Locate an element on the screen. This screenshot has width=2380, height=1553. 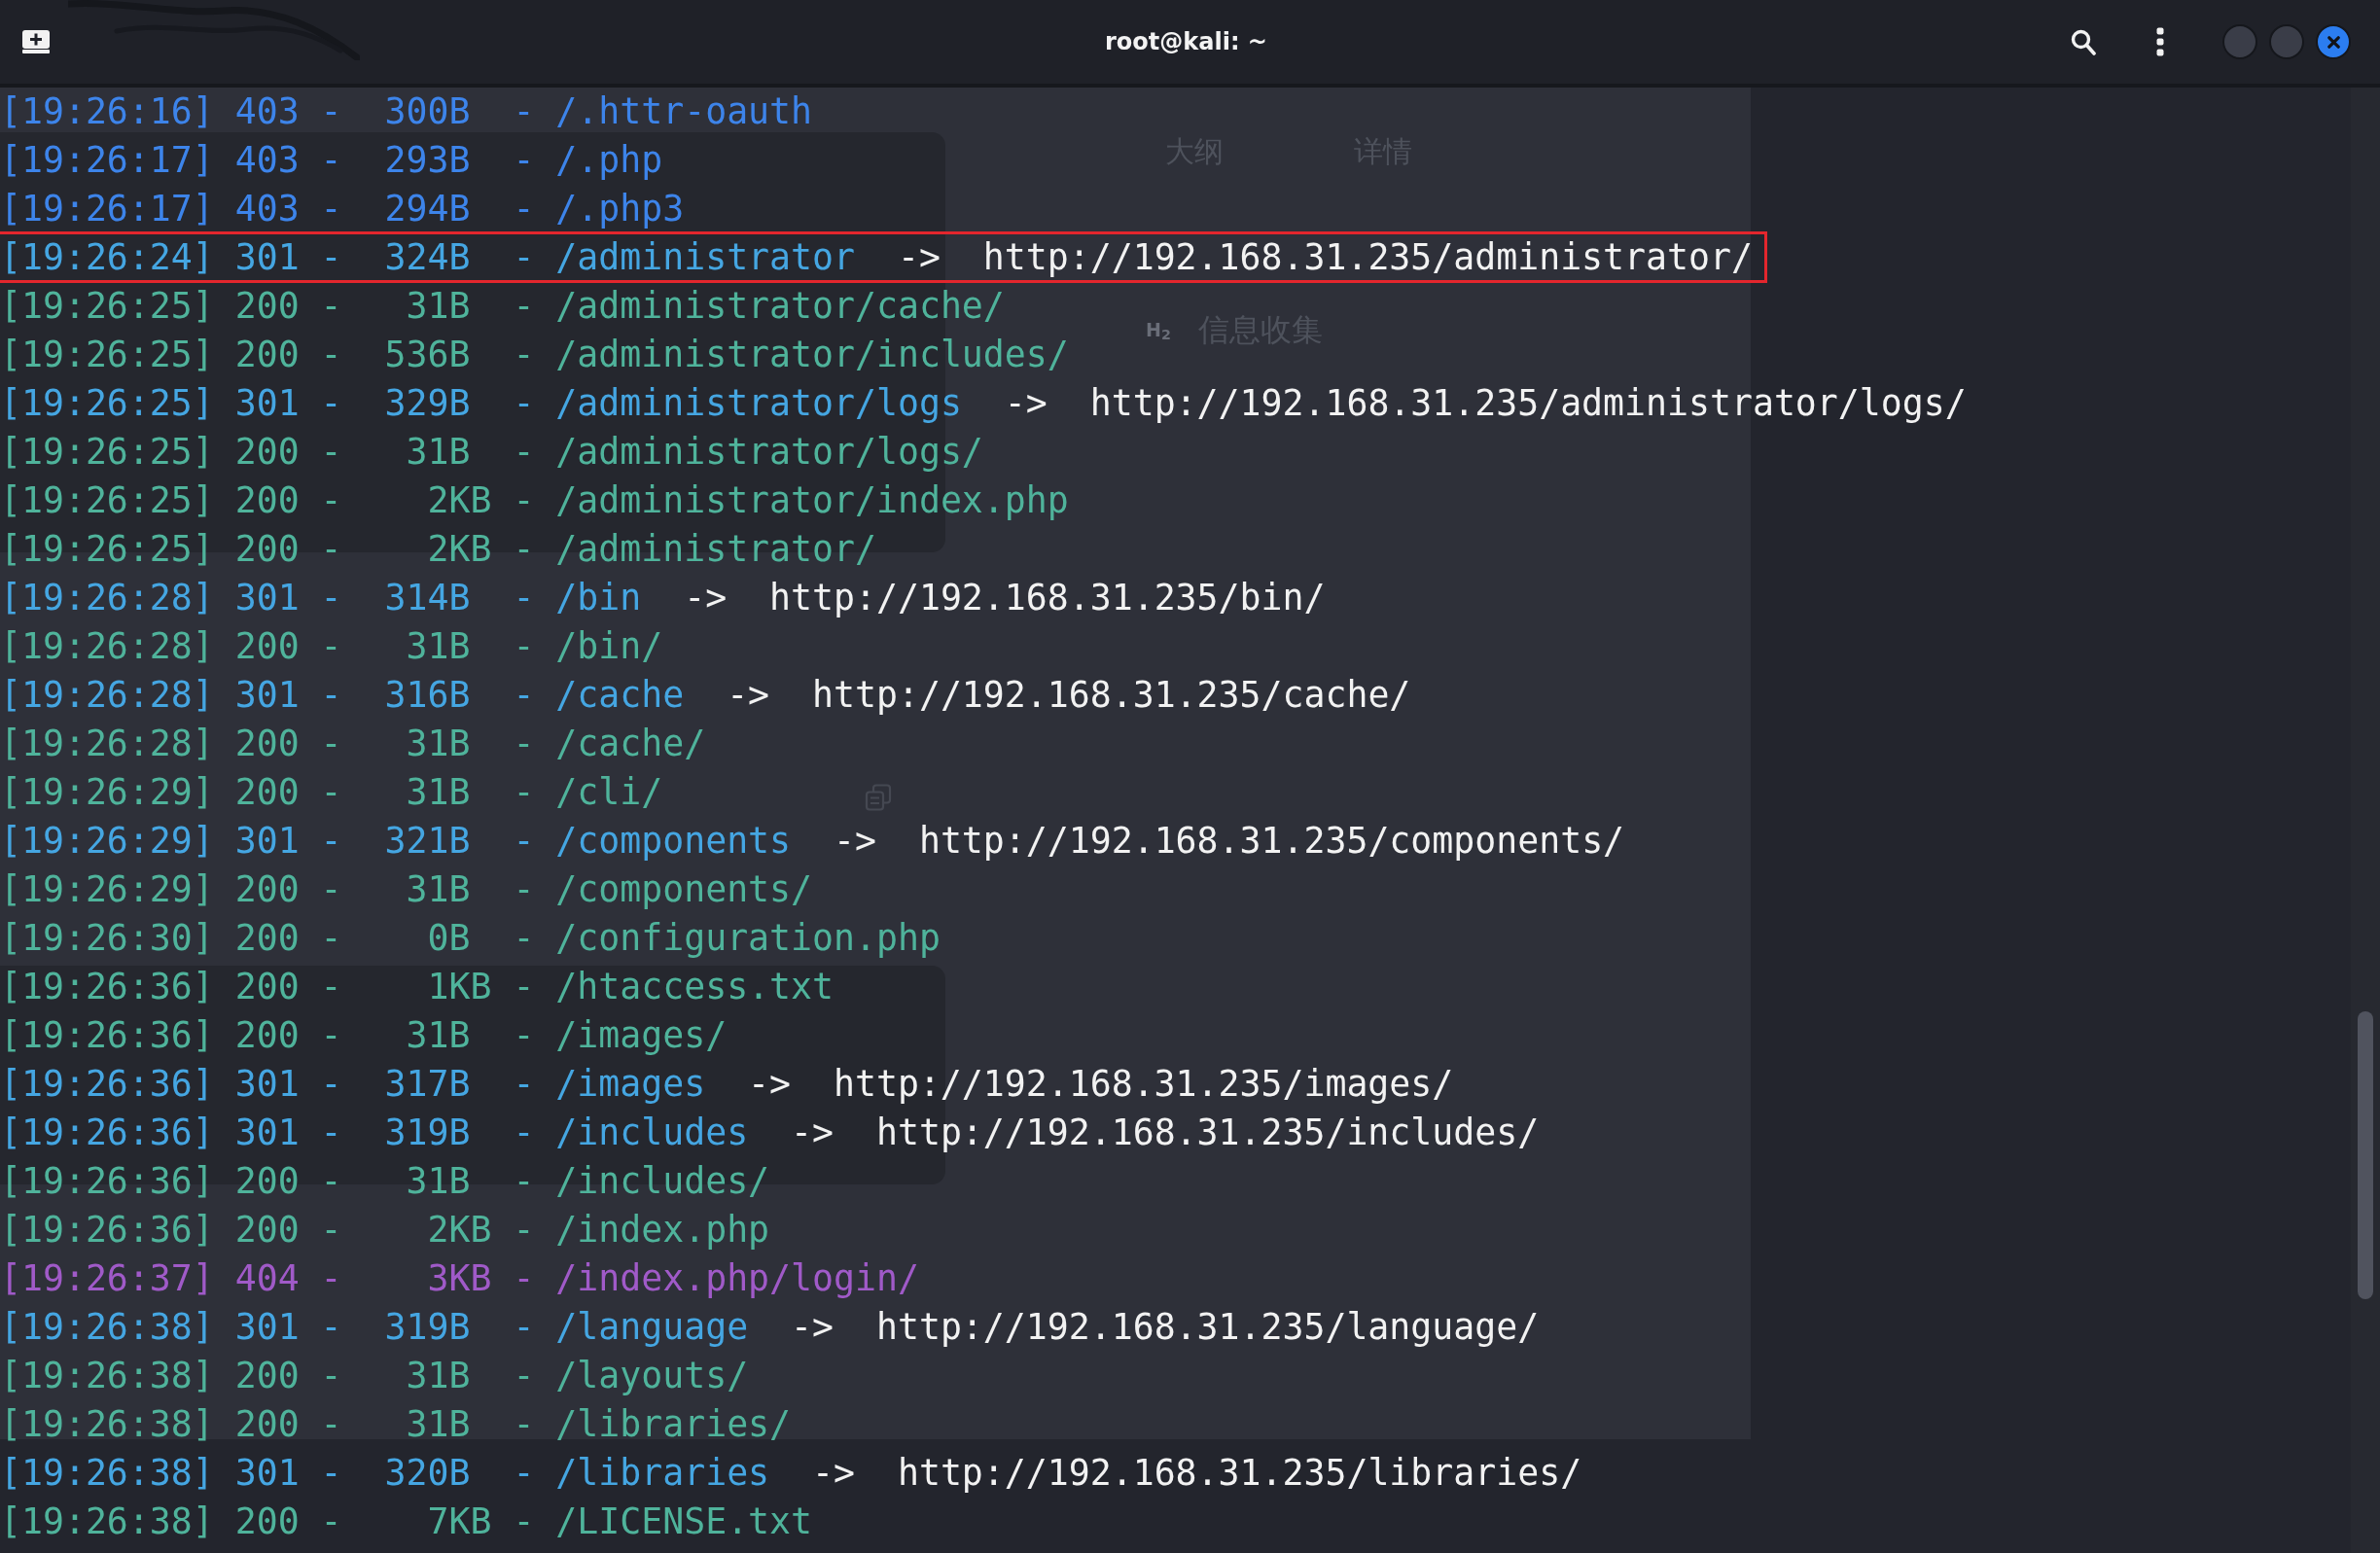
redirect-url: http://192.168.31.235/libraries/ is located at coordinates (1239, 1473).